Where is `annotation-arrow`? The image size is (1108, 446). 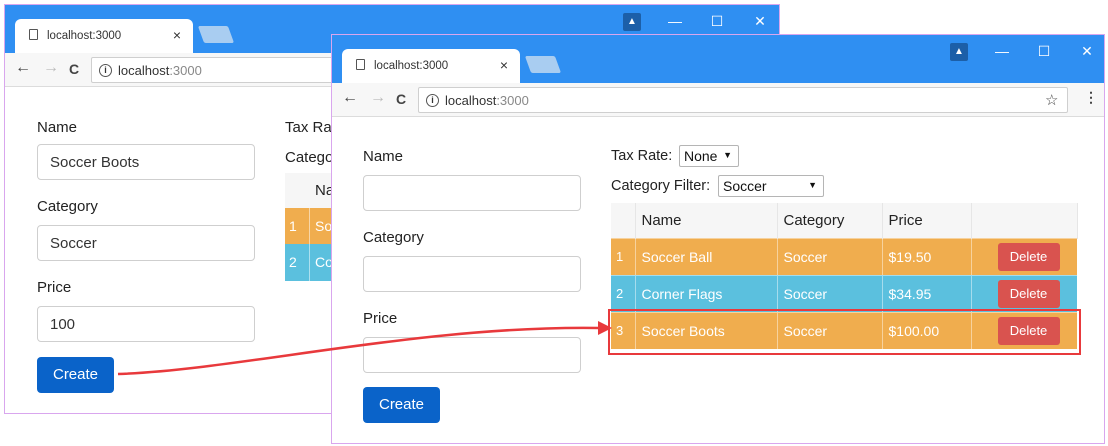
annotation-arrow is located at coordinates (364, 348).